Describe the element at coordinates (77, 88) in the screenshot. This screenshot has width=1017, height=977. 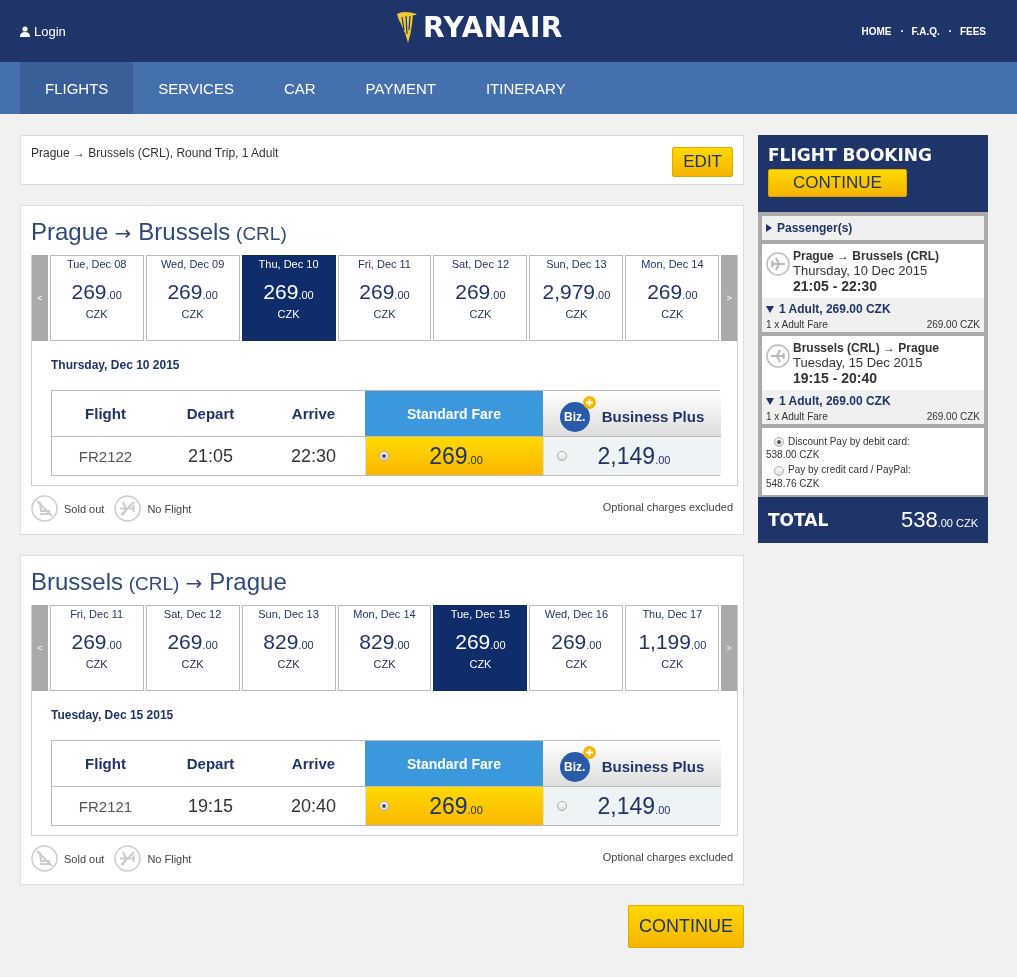
I see `nav-tab: FLIGHTS` at that location.